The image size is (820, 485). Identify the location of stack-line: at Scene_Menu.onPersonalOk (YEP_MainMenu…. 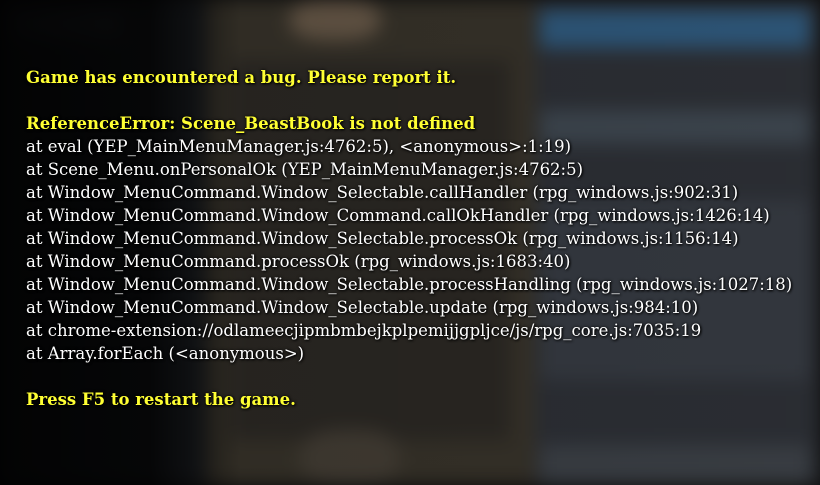
(305, 169).